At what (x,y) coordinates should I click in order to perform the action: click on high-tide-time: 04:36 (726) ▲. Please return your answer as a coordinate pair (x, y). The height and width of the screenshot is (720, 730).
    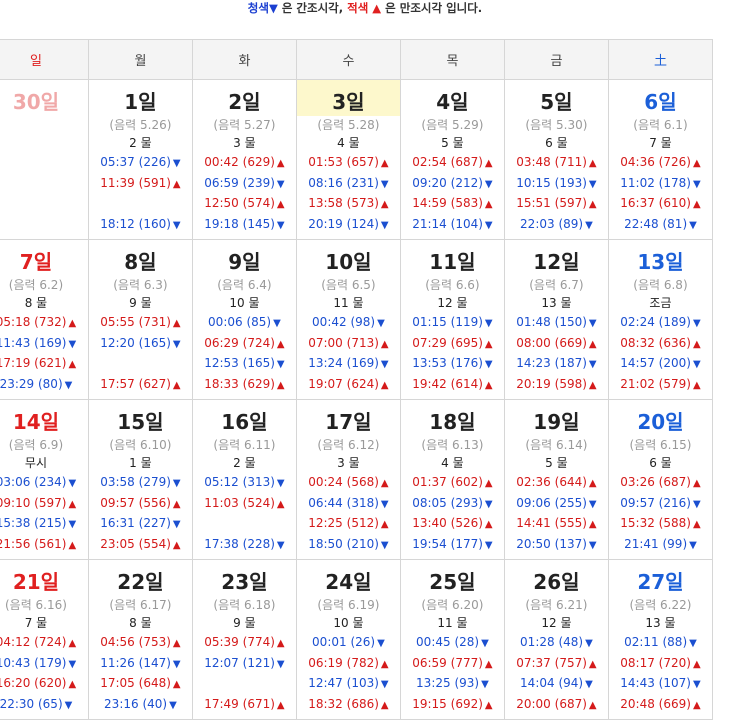
    Looking at the image, I should click on (660, 162).